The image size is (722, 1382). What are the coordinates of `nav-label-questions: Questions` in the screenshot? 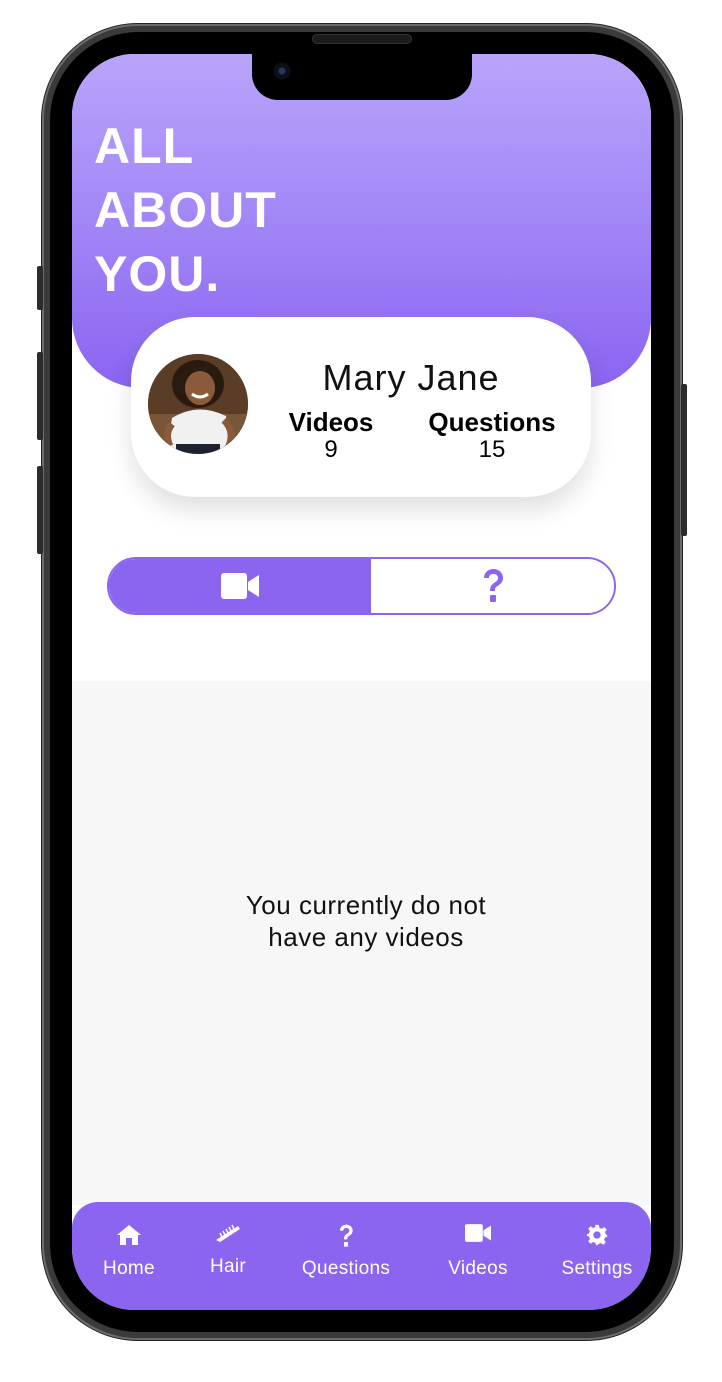 It's located at (346, 1268).